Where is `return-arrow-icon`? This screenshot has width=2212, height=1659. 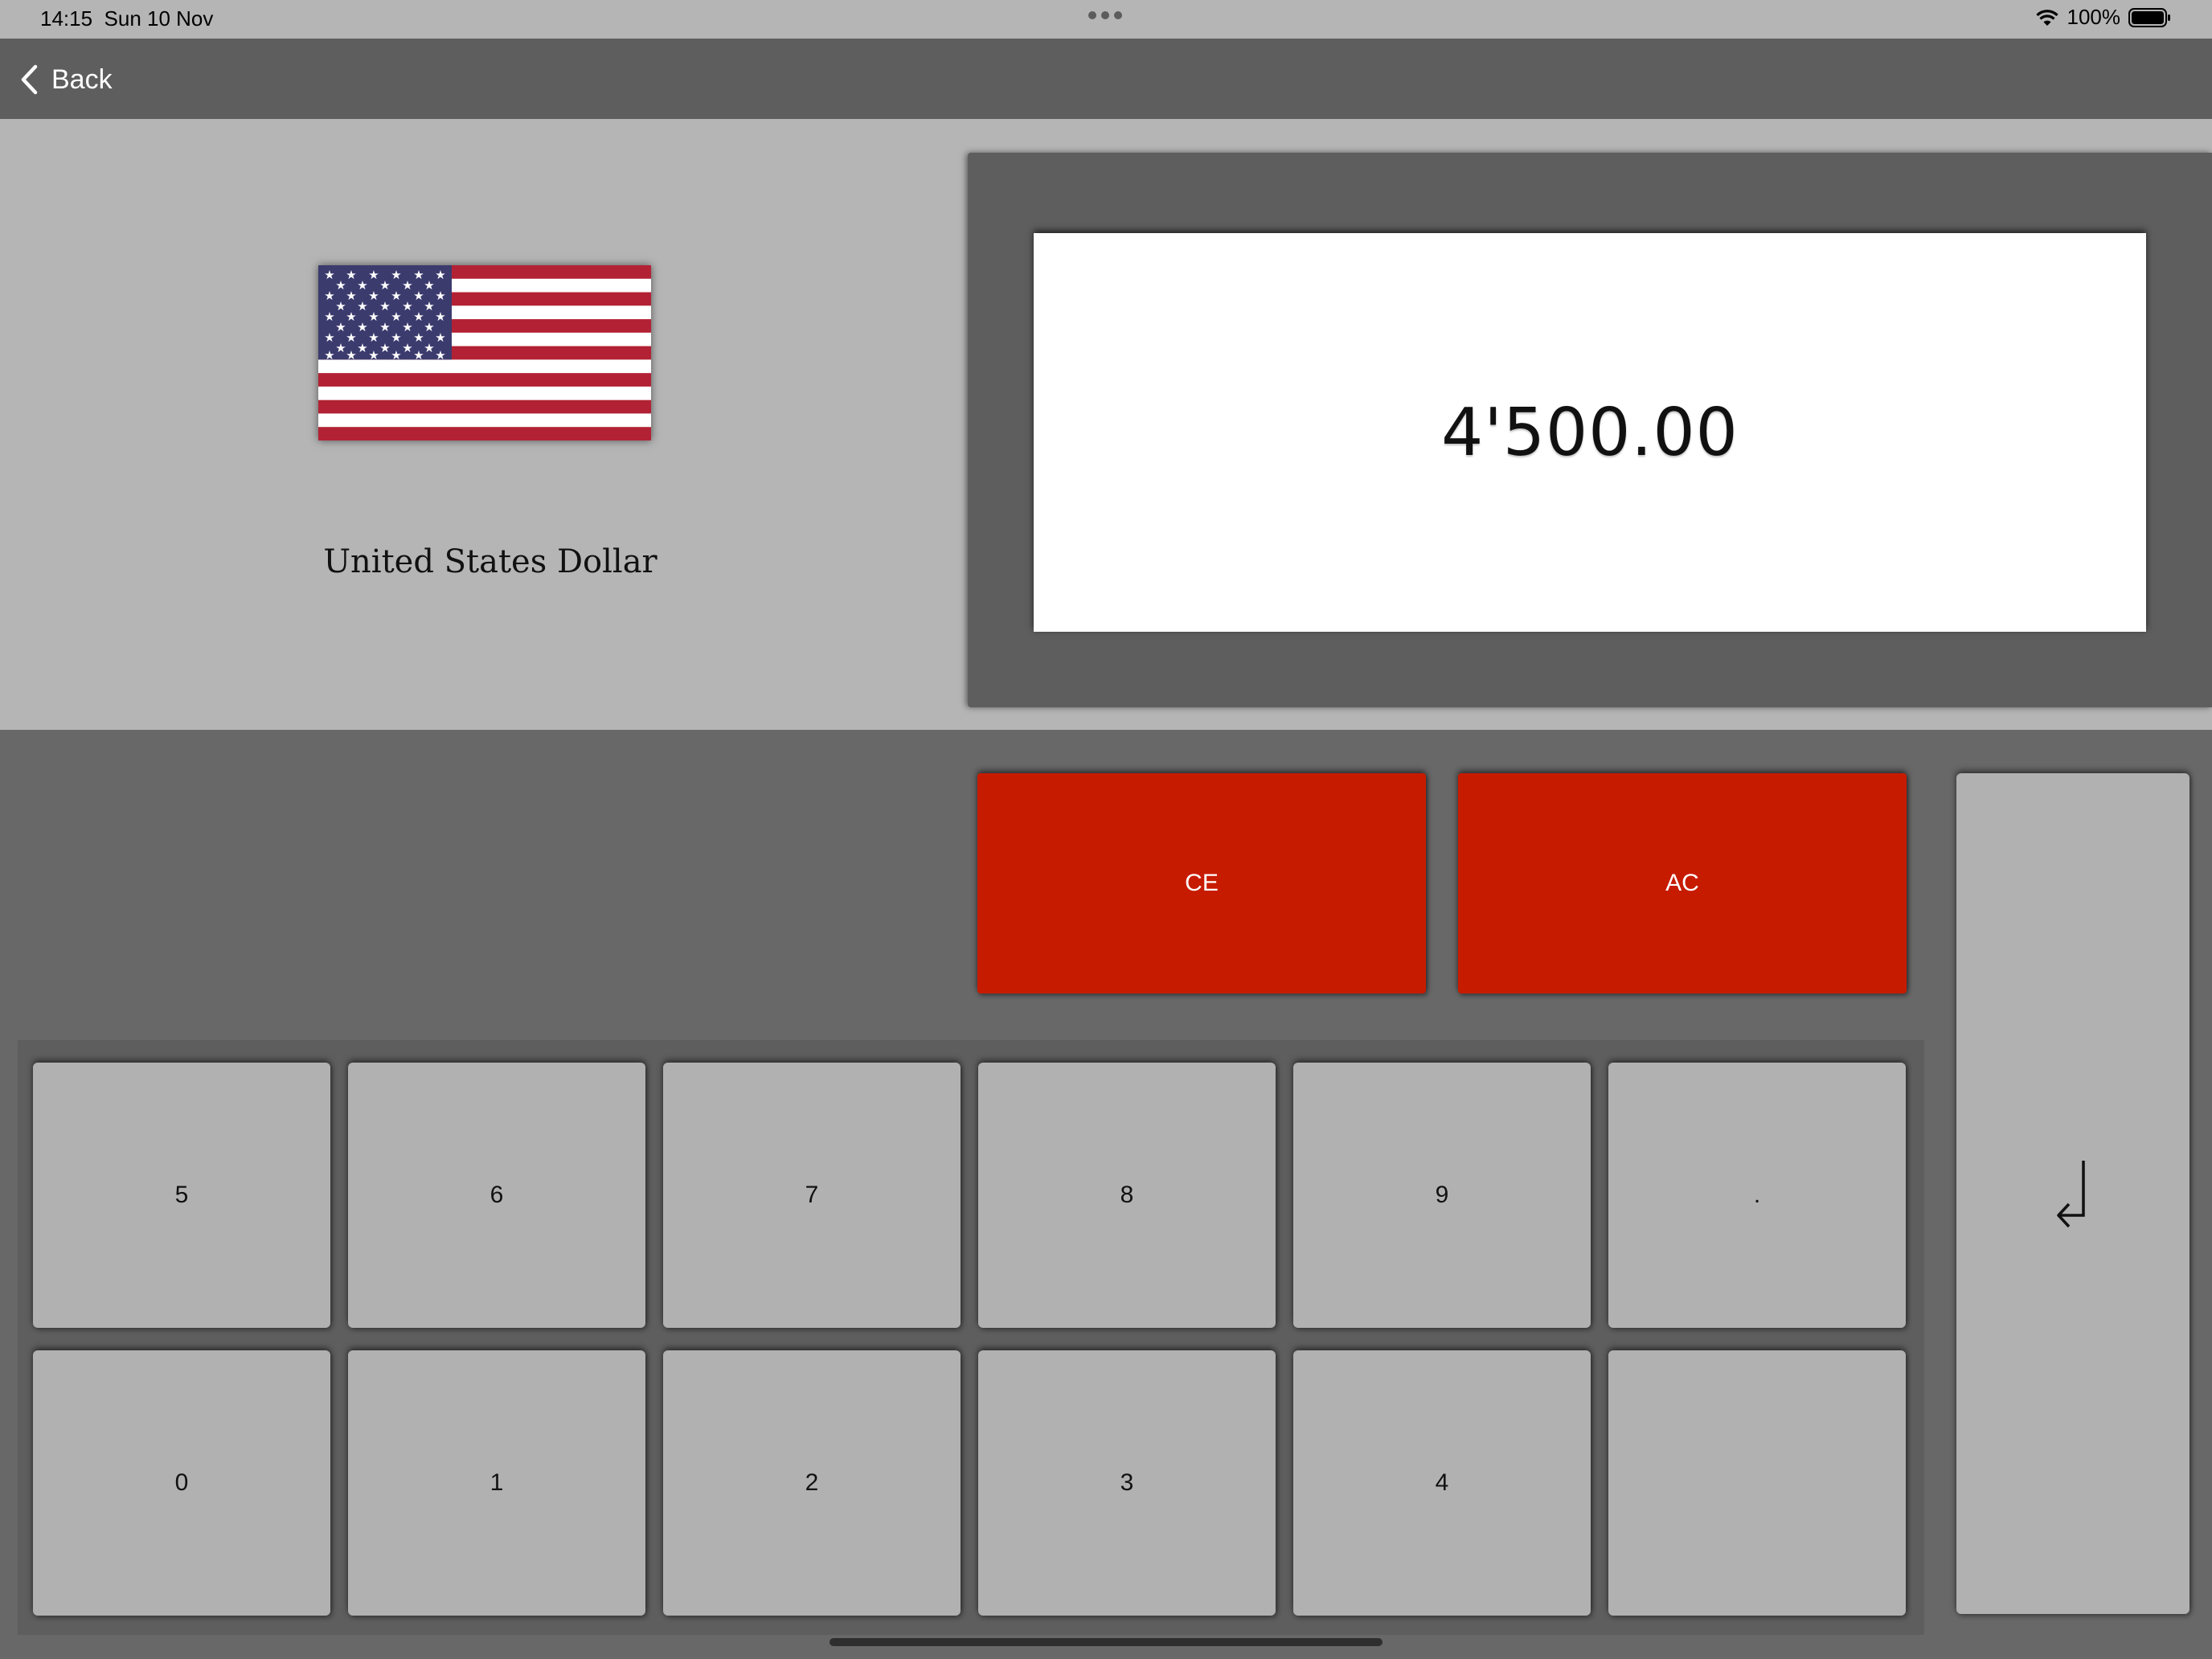 return-arrow-icon is located at coordinates (2071, 1194).